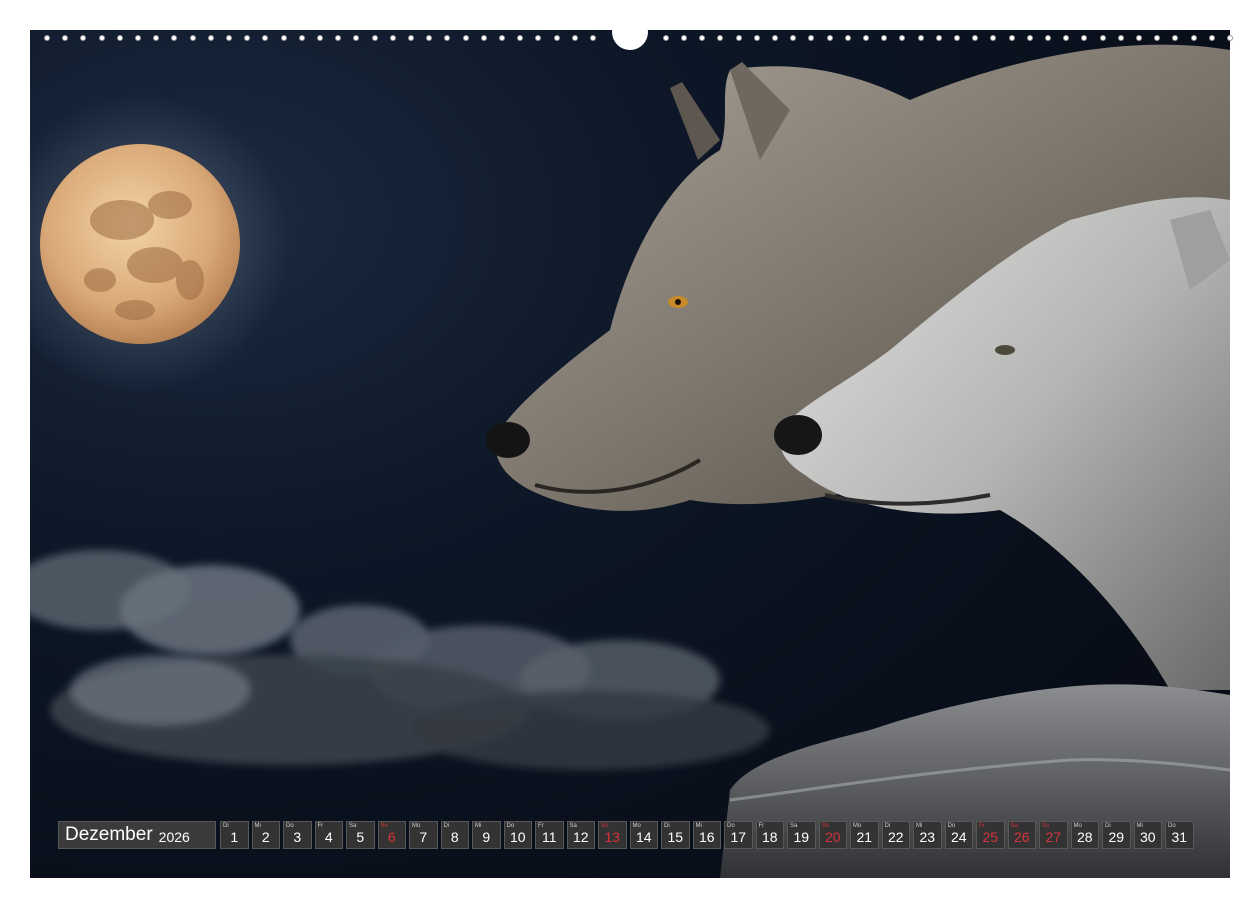 This screenshot has width=1260, height=908. I want to click on day-number: 31, so click(1179, 837).